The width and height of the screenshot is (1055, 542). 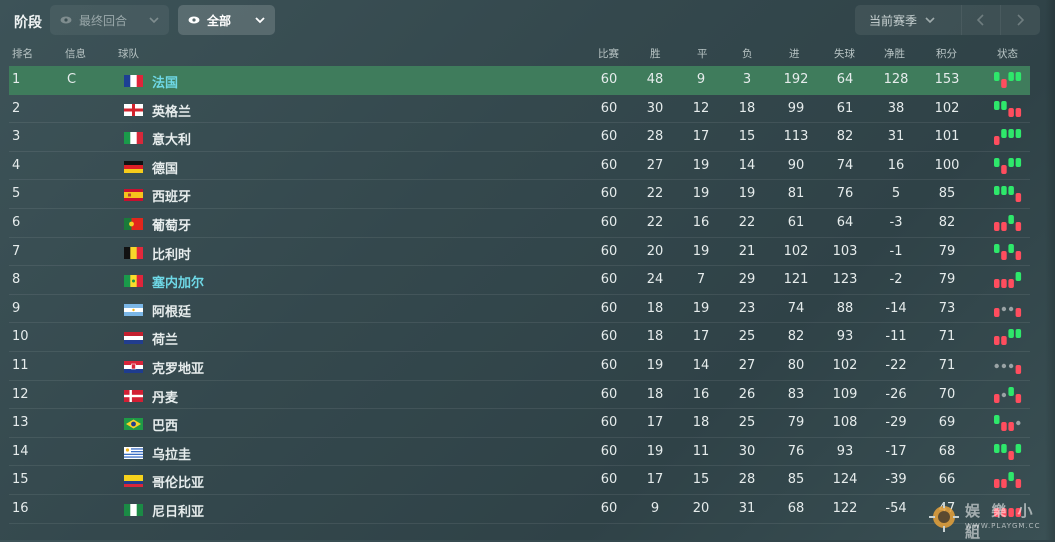 I want to click on nigeria-flag-icon, so click(x=133, y=509).